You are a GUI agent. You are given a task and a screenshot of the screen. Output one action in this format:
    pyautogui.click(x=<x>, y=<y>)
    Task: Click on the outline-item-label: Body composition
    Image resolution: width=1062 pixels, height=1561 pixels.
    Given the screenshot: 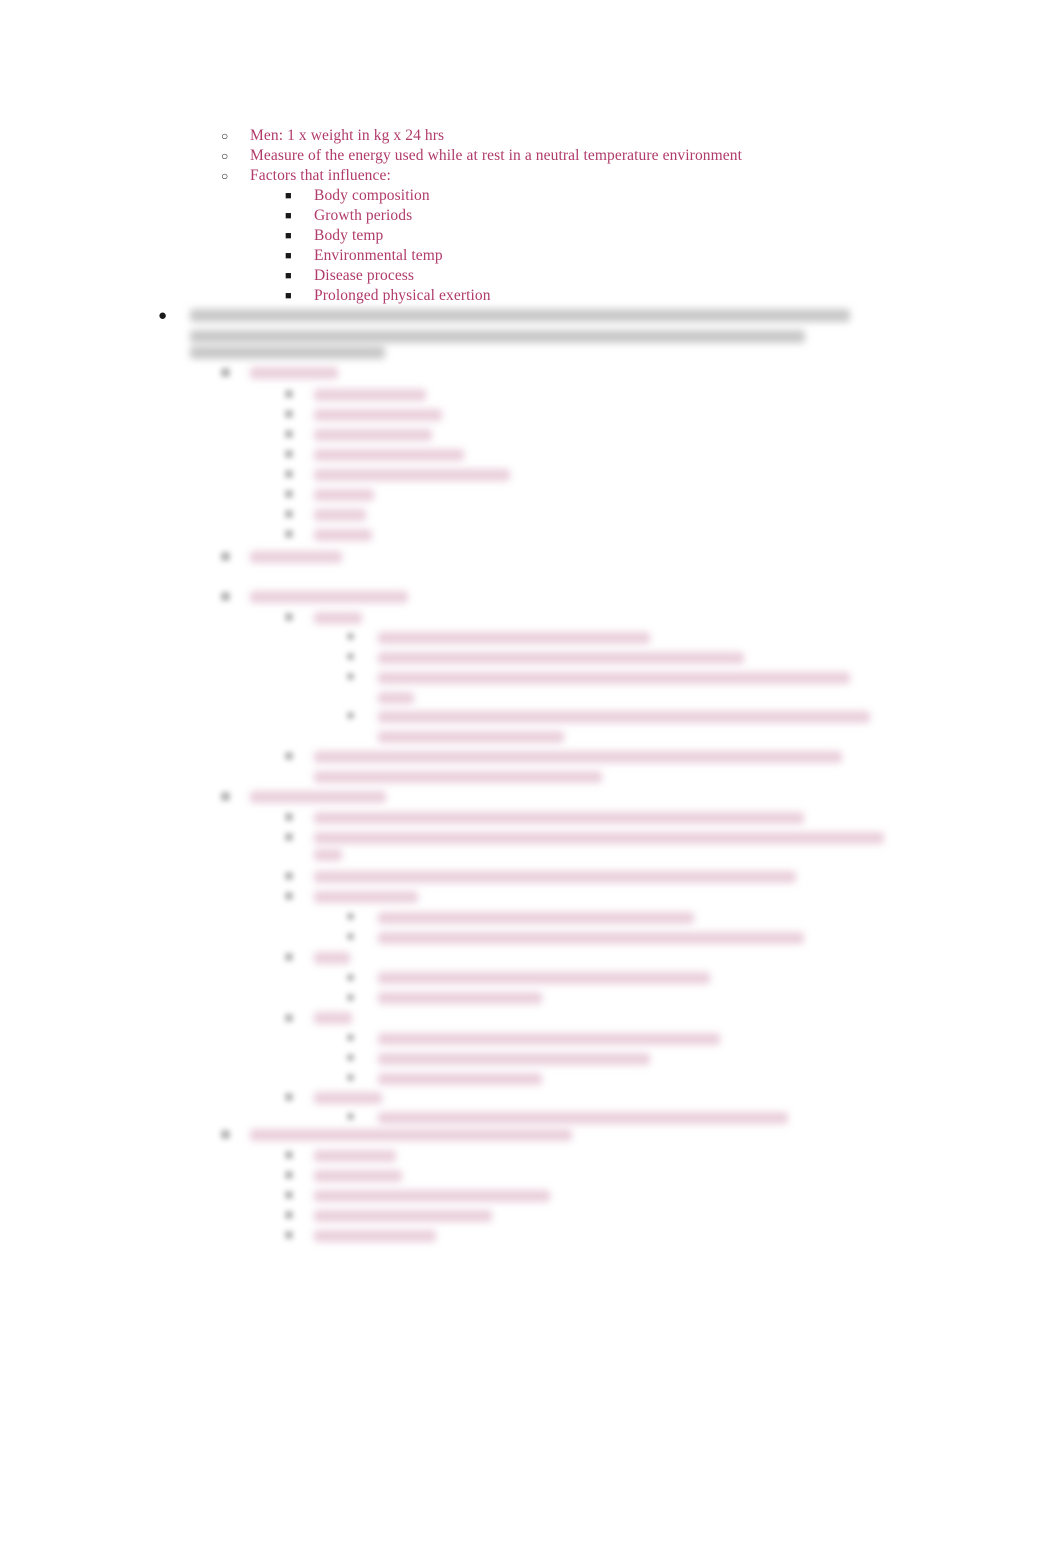 What is the action you would take?
    pyautogui.click(x=372, y=195)
    